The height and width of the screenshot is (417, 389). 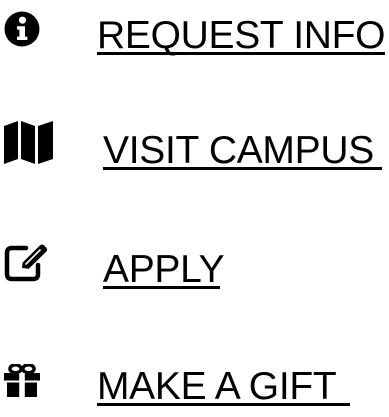 I want to click on gift-icon, so click(x=22, y=380).